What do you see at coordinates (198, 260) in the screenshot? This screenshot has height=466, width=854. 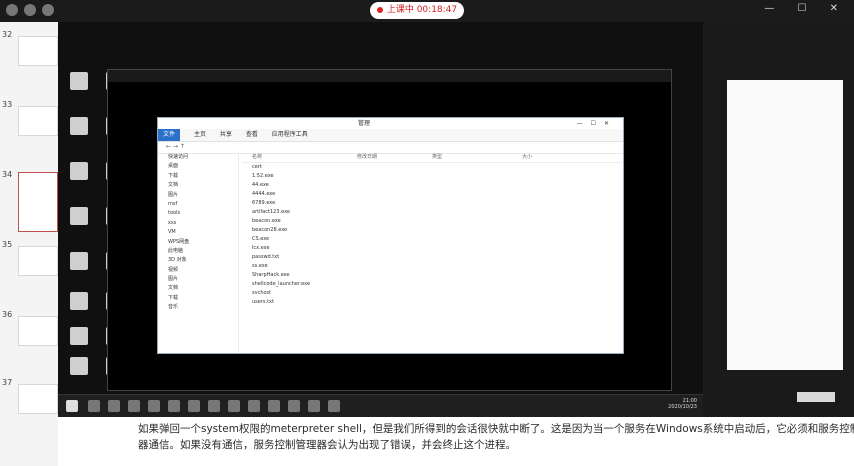 I see `nav-item: 3D 对象` at bounding box center [198, 260].